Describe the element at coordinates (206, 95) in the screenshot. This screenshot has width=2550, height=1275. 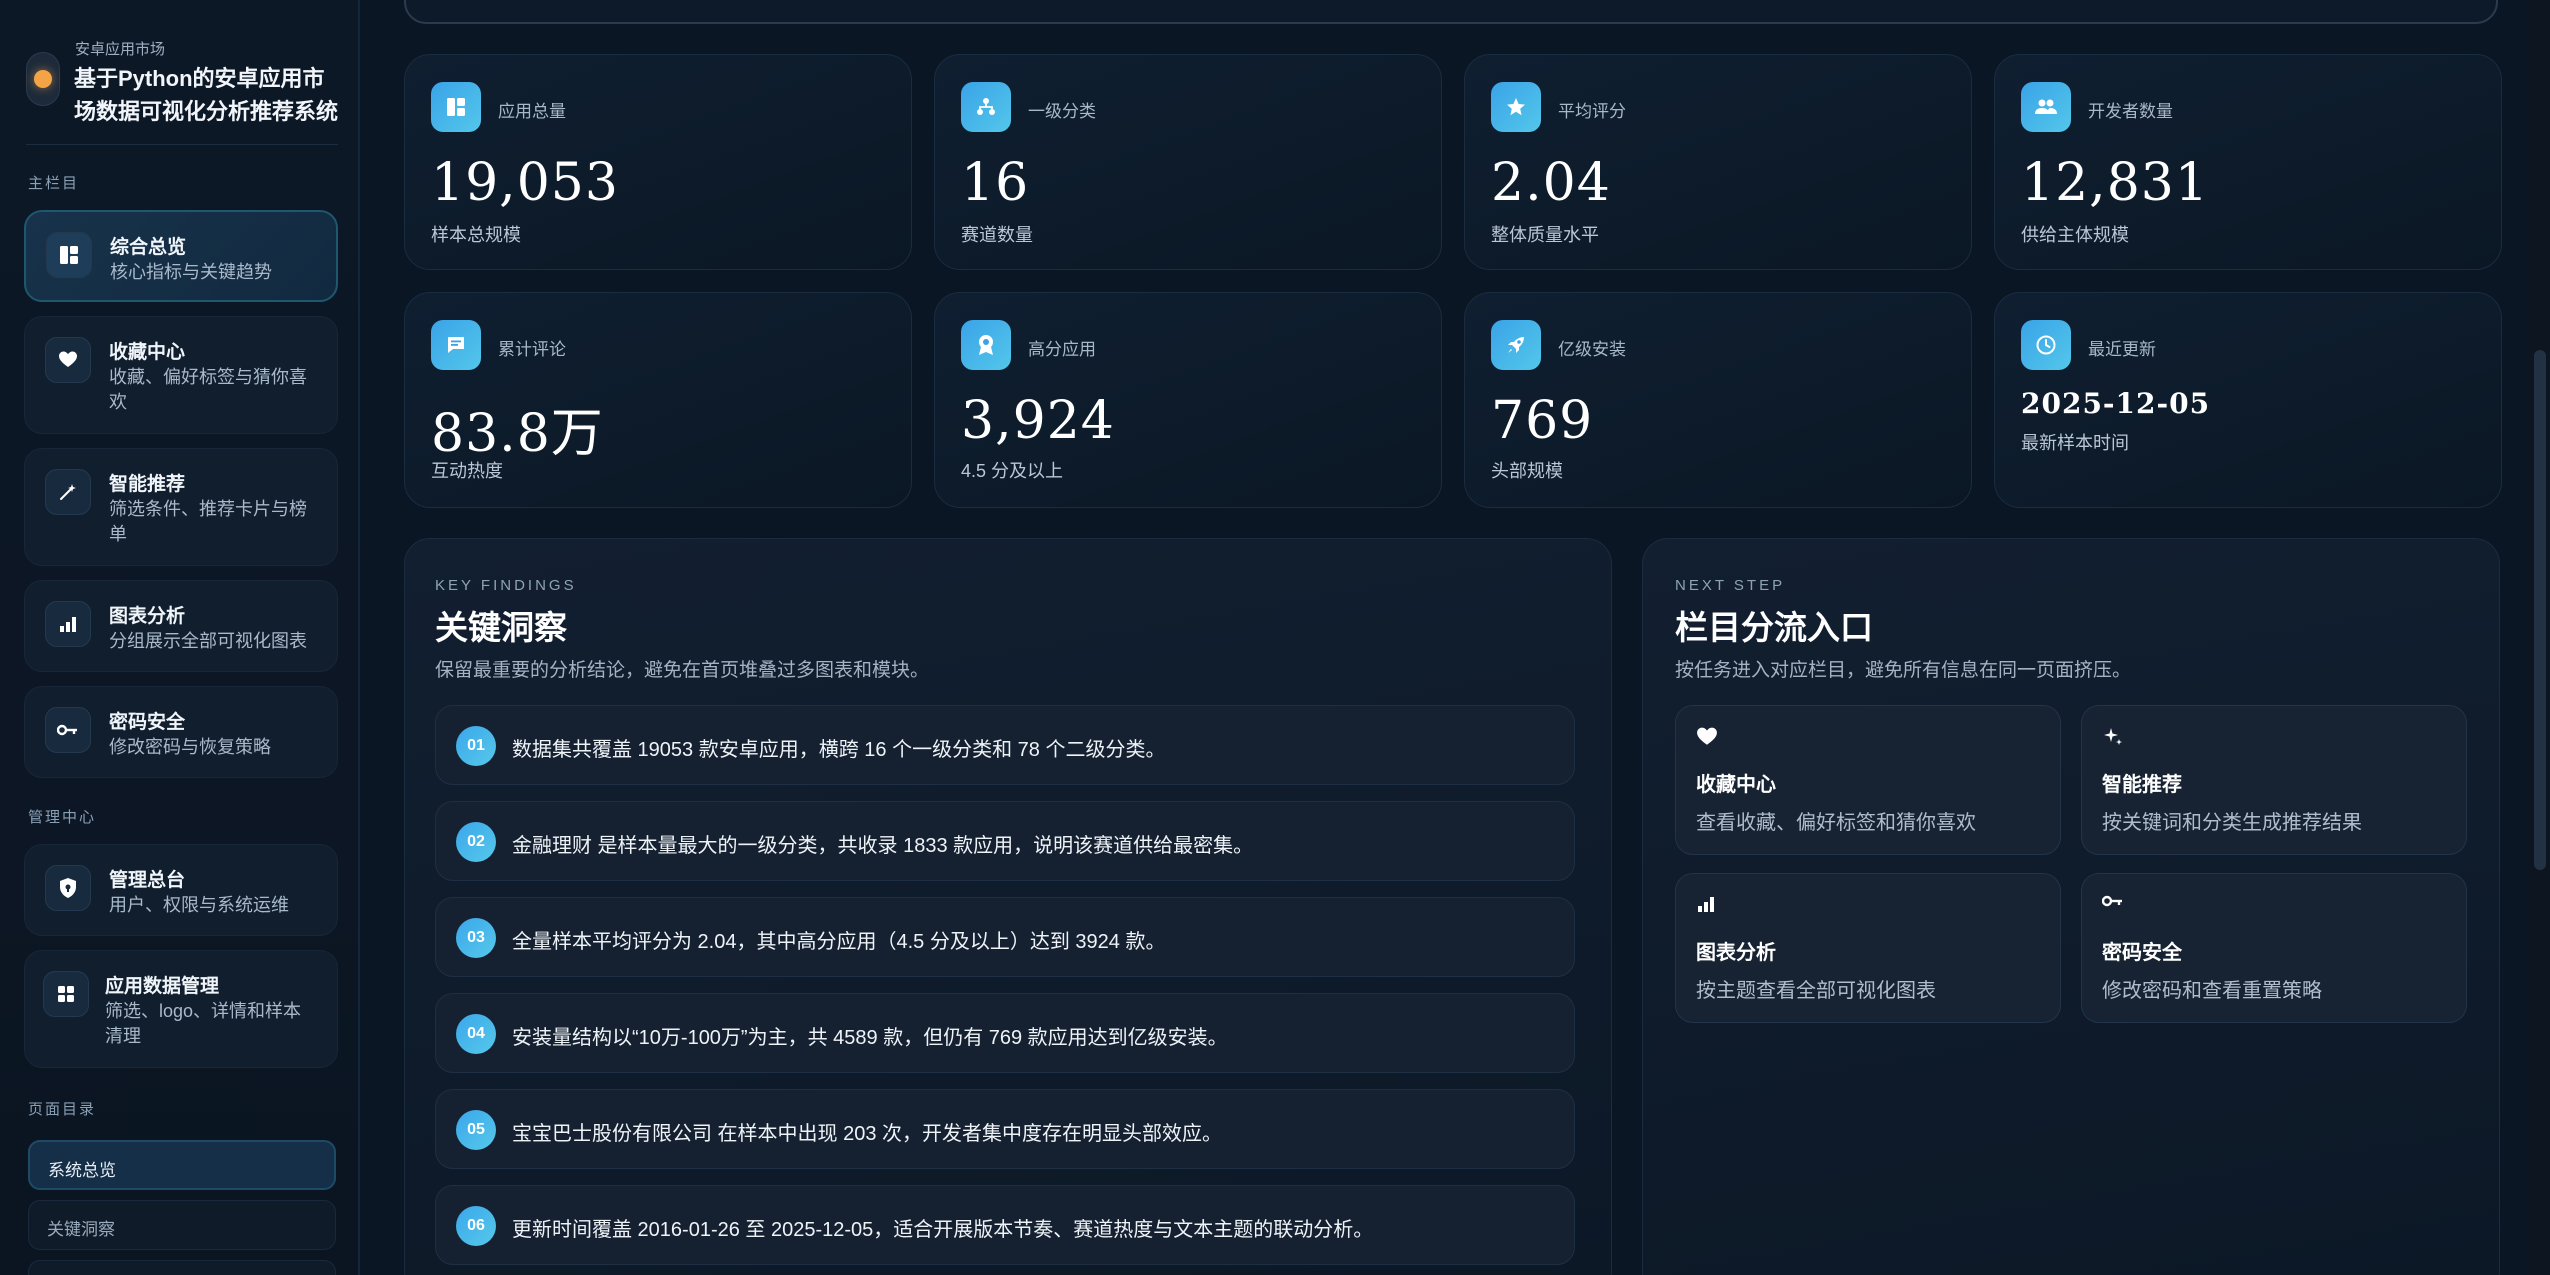
I see `brand-title: 基于Python的安卓应用市场数据可视化分析推荐系统` at that location.